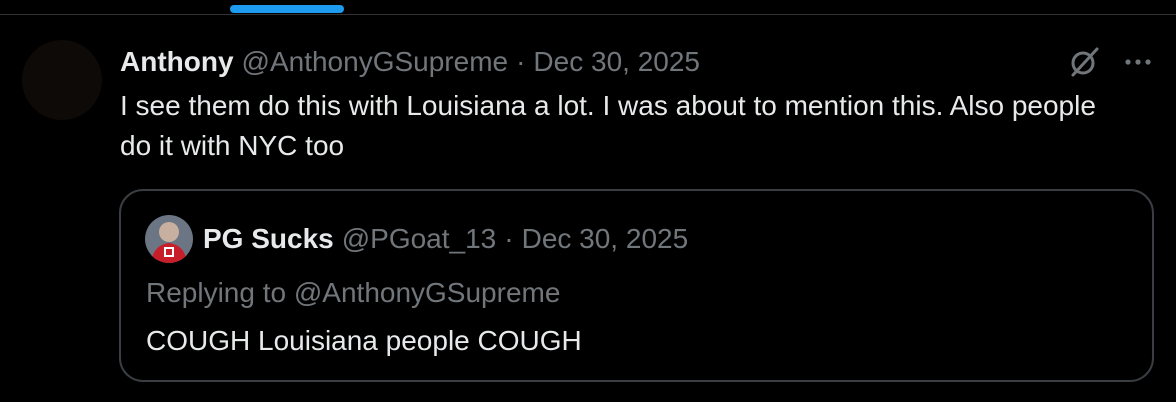 This screenshot has height=402, width=1176. I want to click on more-icon, so click(1138, 62).